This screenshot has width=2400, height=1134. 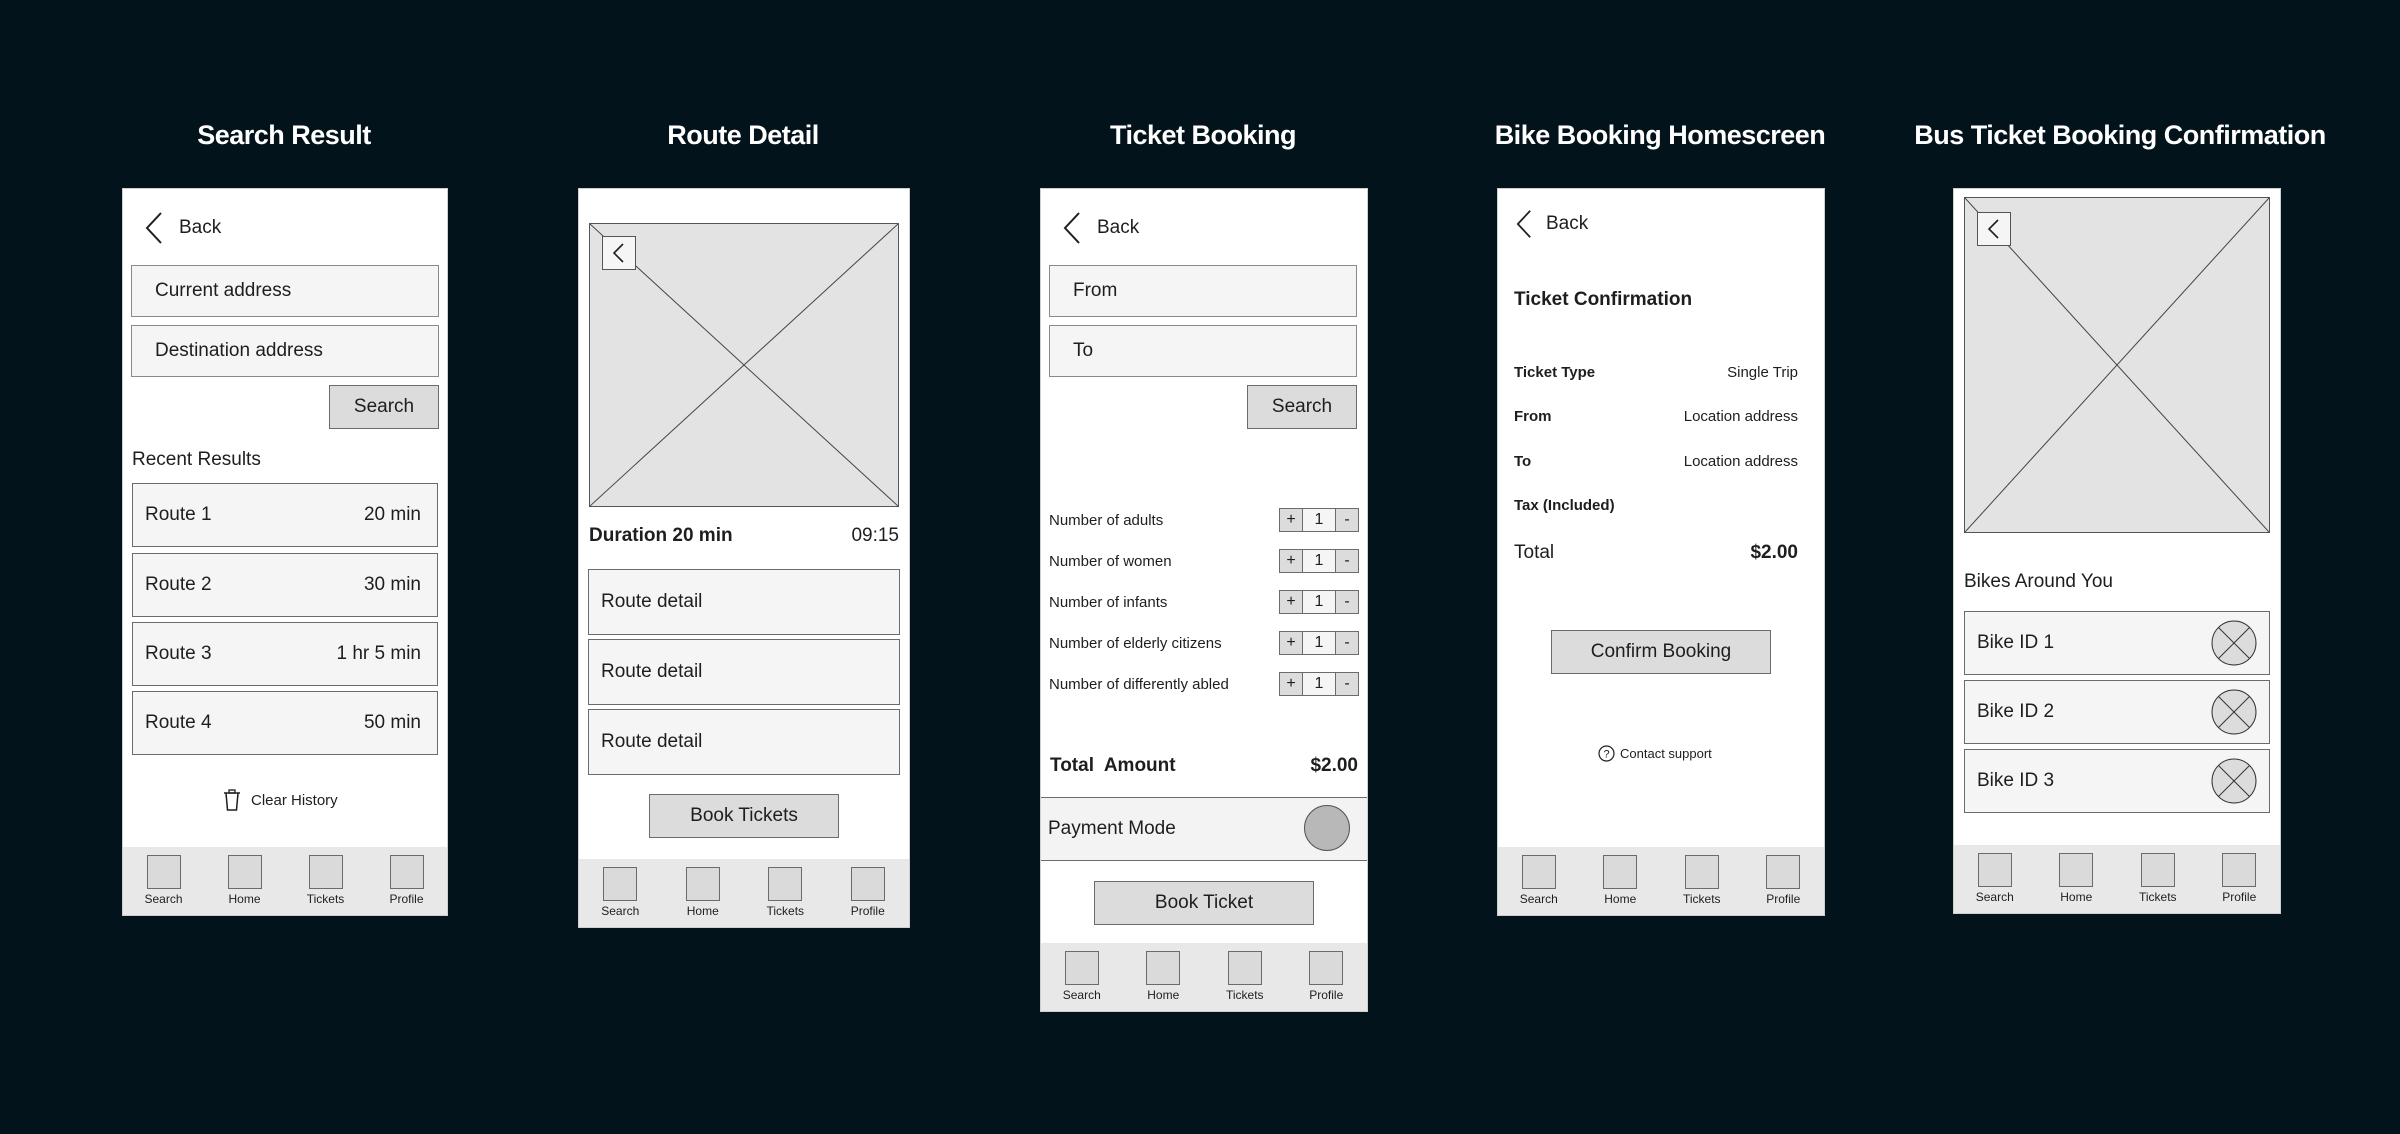 I want to click on route-list-item: Route 2 30 min, so click(x=285, y=585).